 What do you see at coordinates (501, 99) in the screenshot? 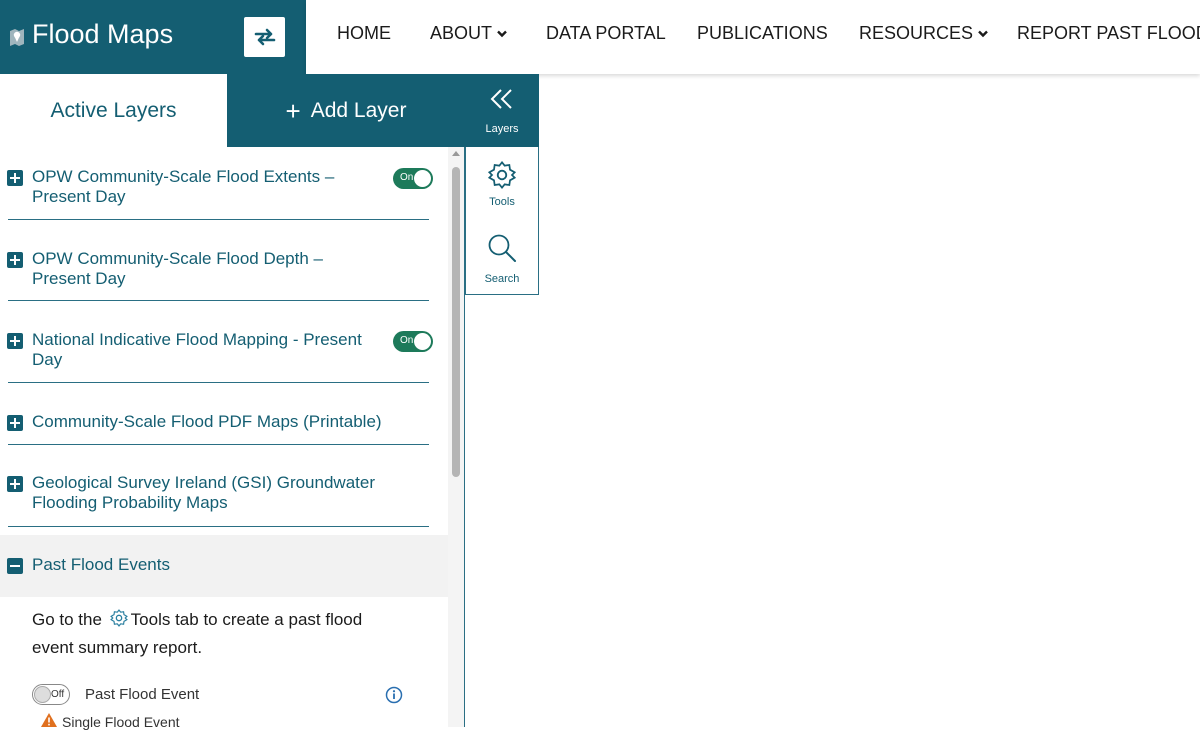
I see `double-chevron-left-icon` at bounding box center [501, 99].